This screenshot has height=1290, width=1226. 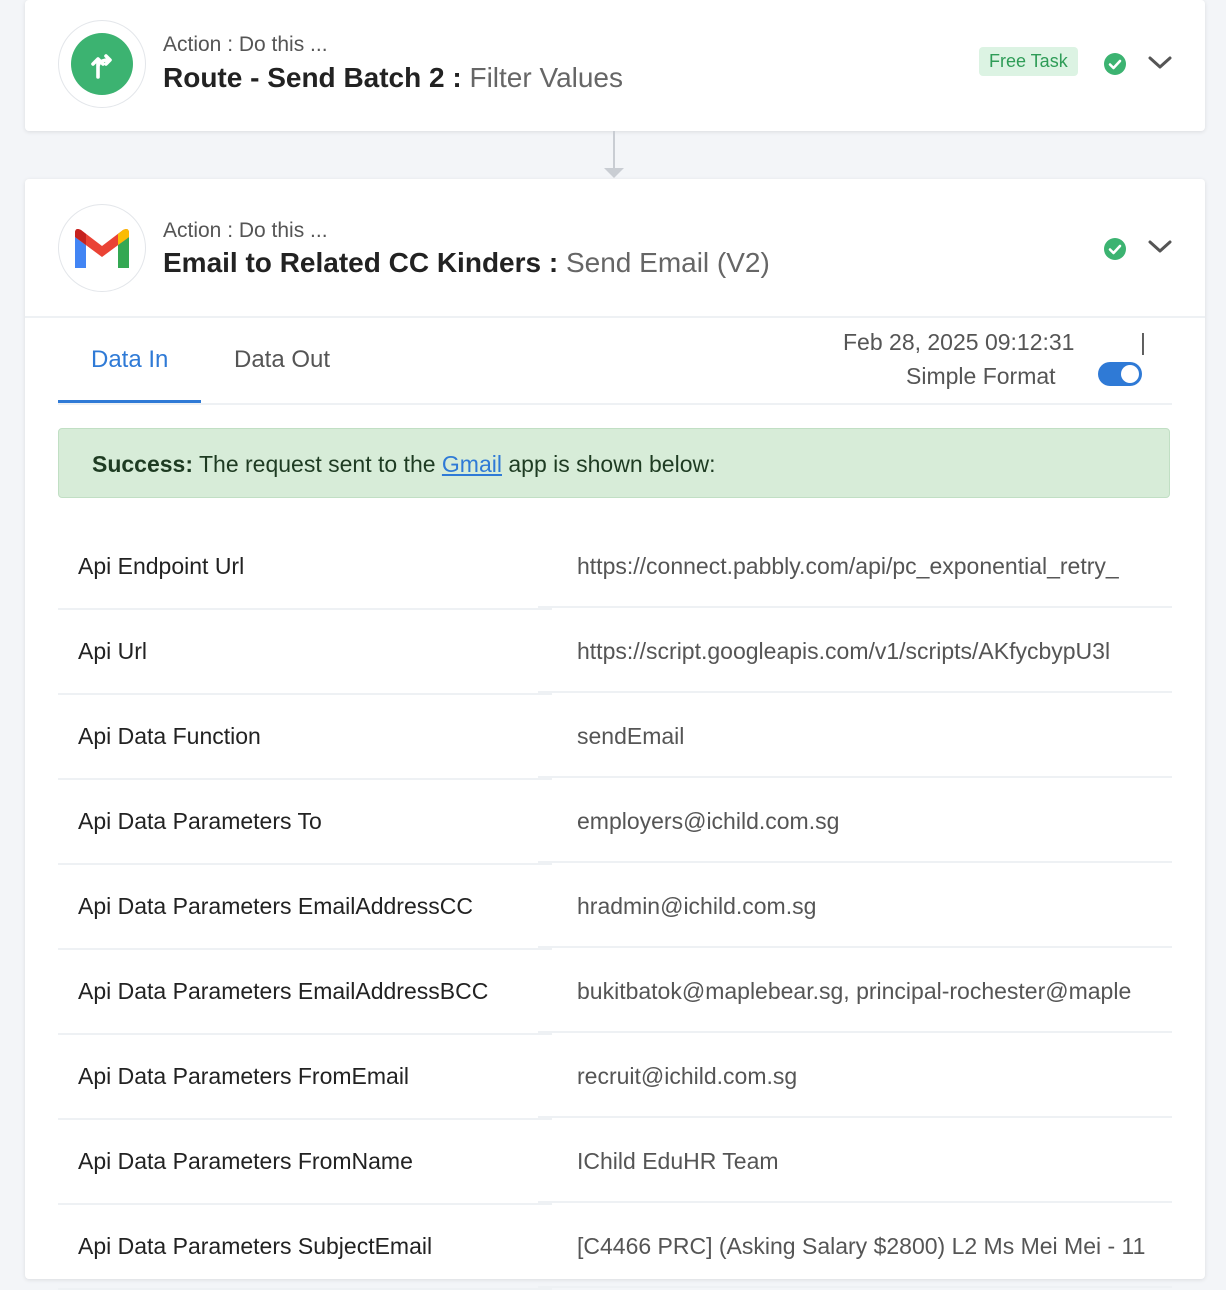 I want to click on row-value: recruit@ichild.com.sg, so click(x=855, y=1076).